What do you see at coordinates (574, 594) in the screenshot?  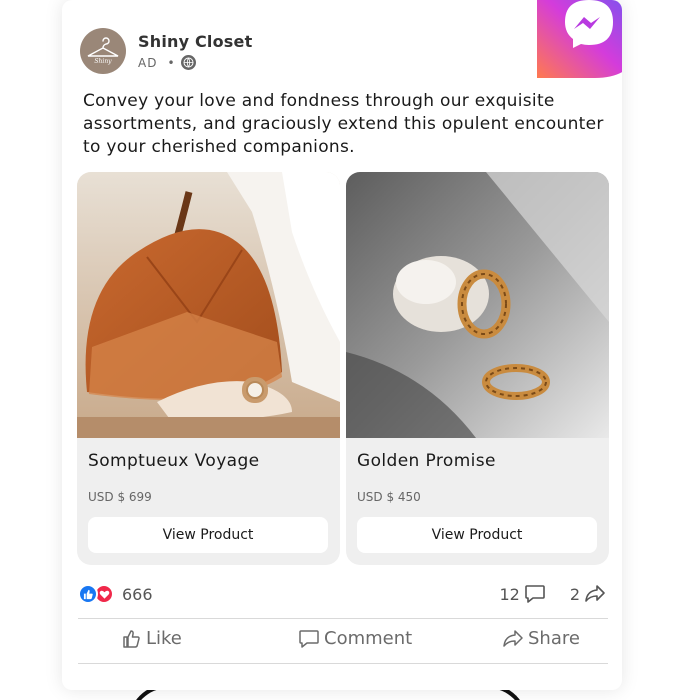 I see `share-count-value: 2` at bounding box center [574, 594].